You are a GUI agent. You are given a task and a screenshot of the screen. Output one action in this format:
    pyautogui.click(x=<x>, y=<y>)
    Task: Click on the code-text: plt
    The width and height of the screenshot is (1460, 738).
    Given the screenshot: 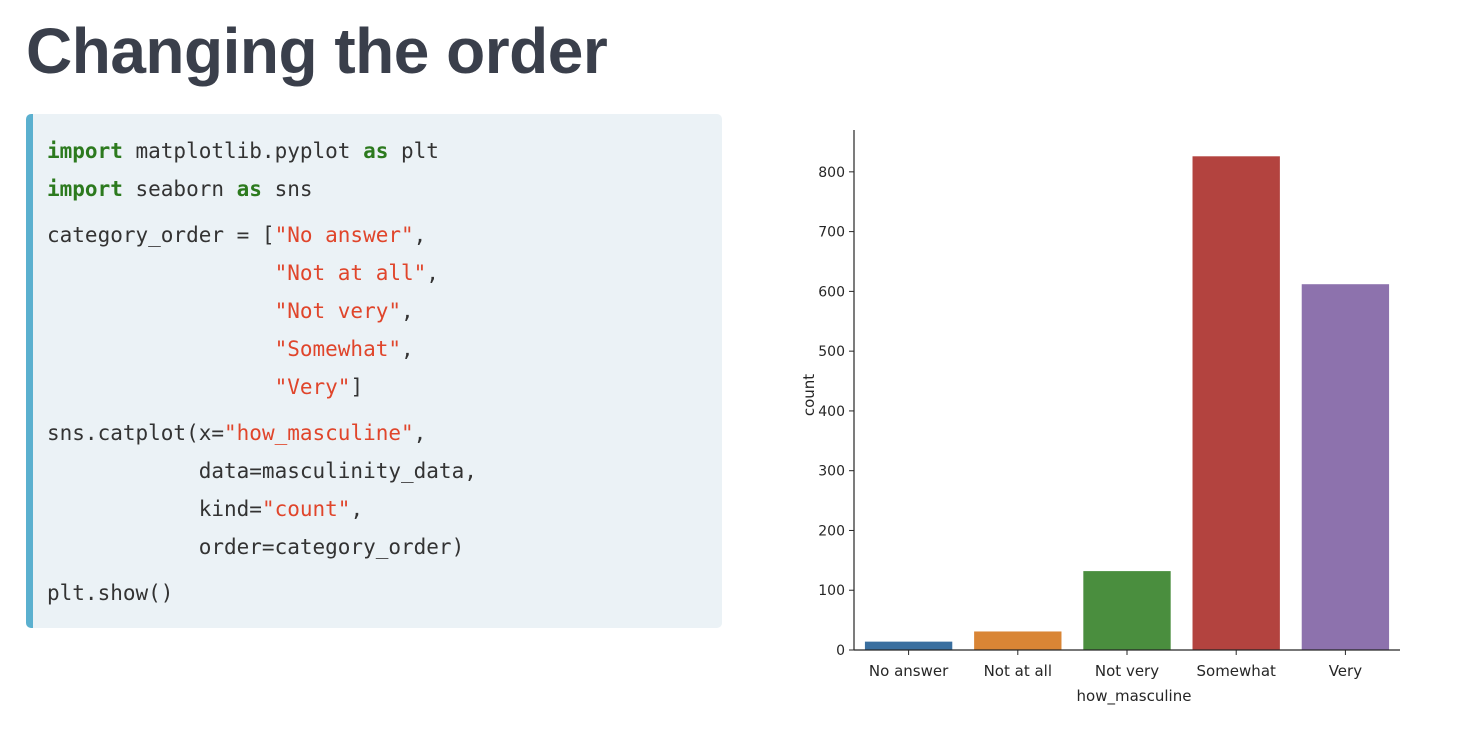 What is the action you would take?
    pyautogui.click(x=413, y=151)
    